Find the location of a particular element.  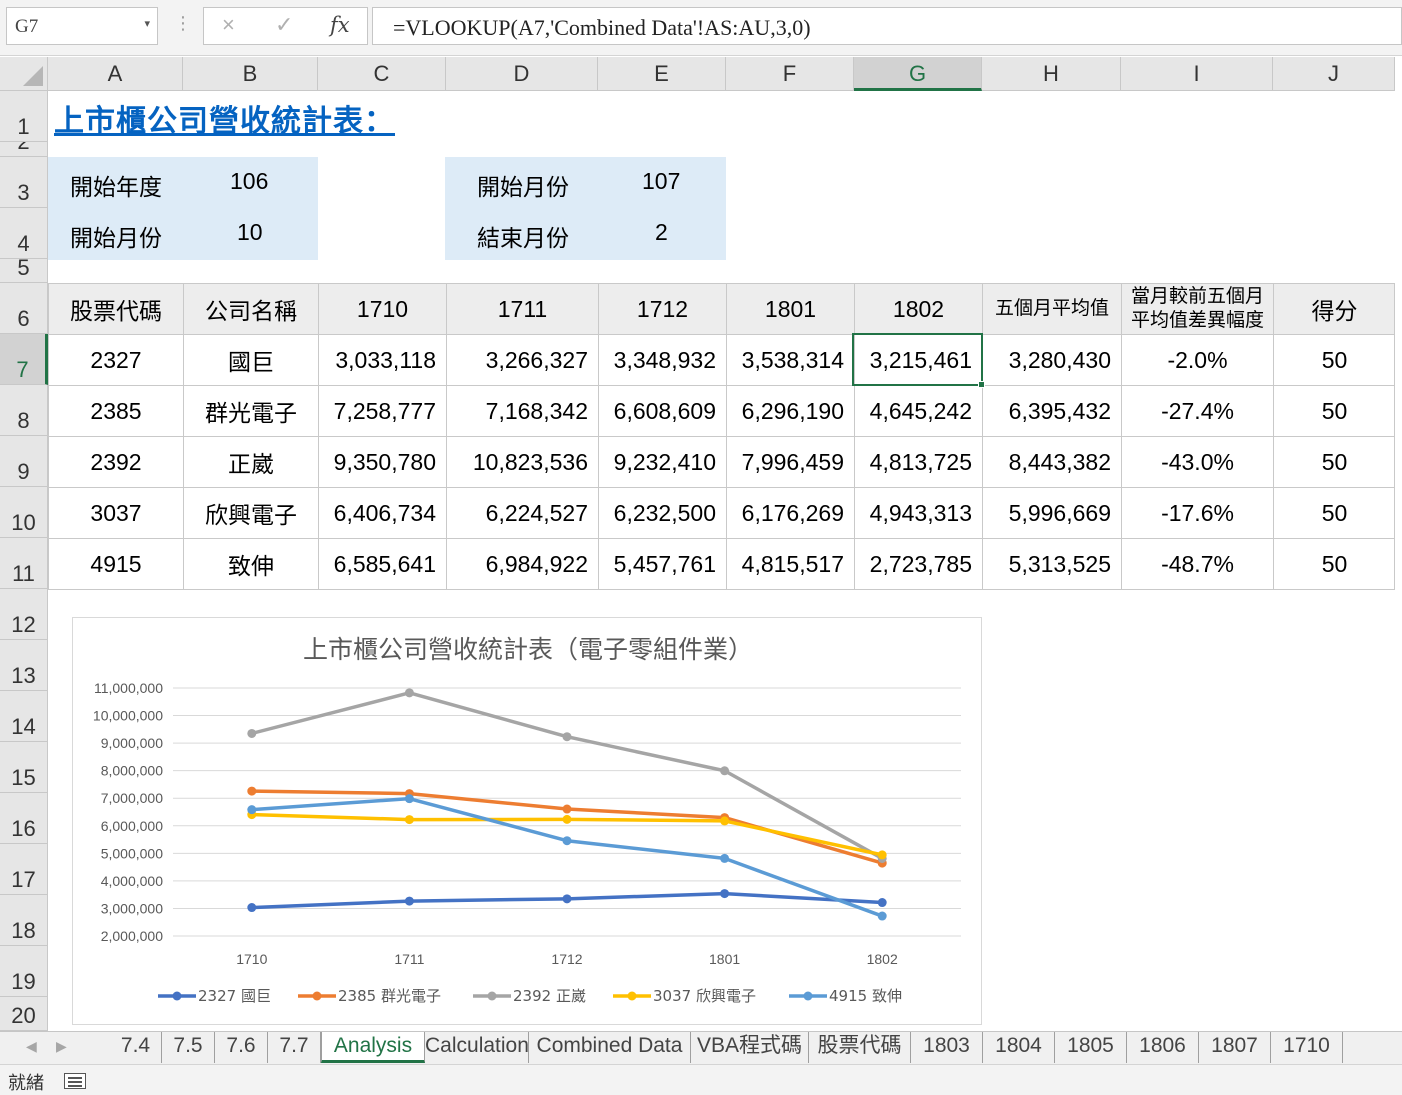

row-header-19: 19 is located at coordinates (24, 971).